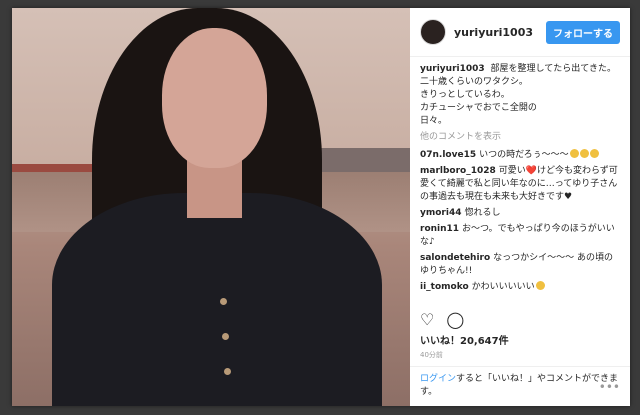 This screenshot has height=415, width=640. What do you see at coordinates (583, 32) in the screenshot?
I see `follow-button: フォローする` at bounding box center [583, 32].